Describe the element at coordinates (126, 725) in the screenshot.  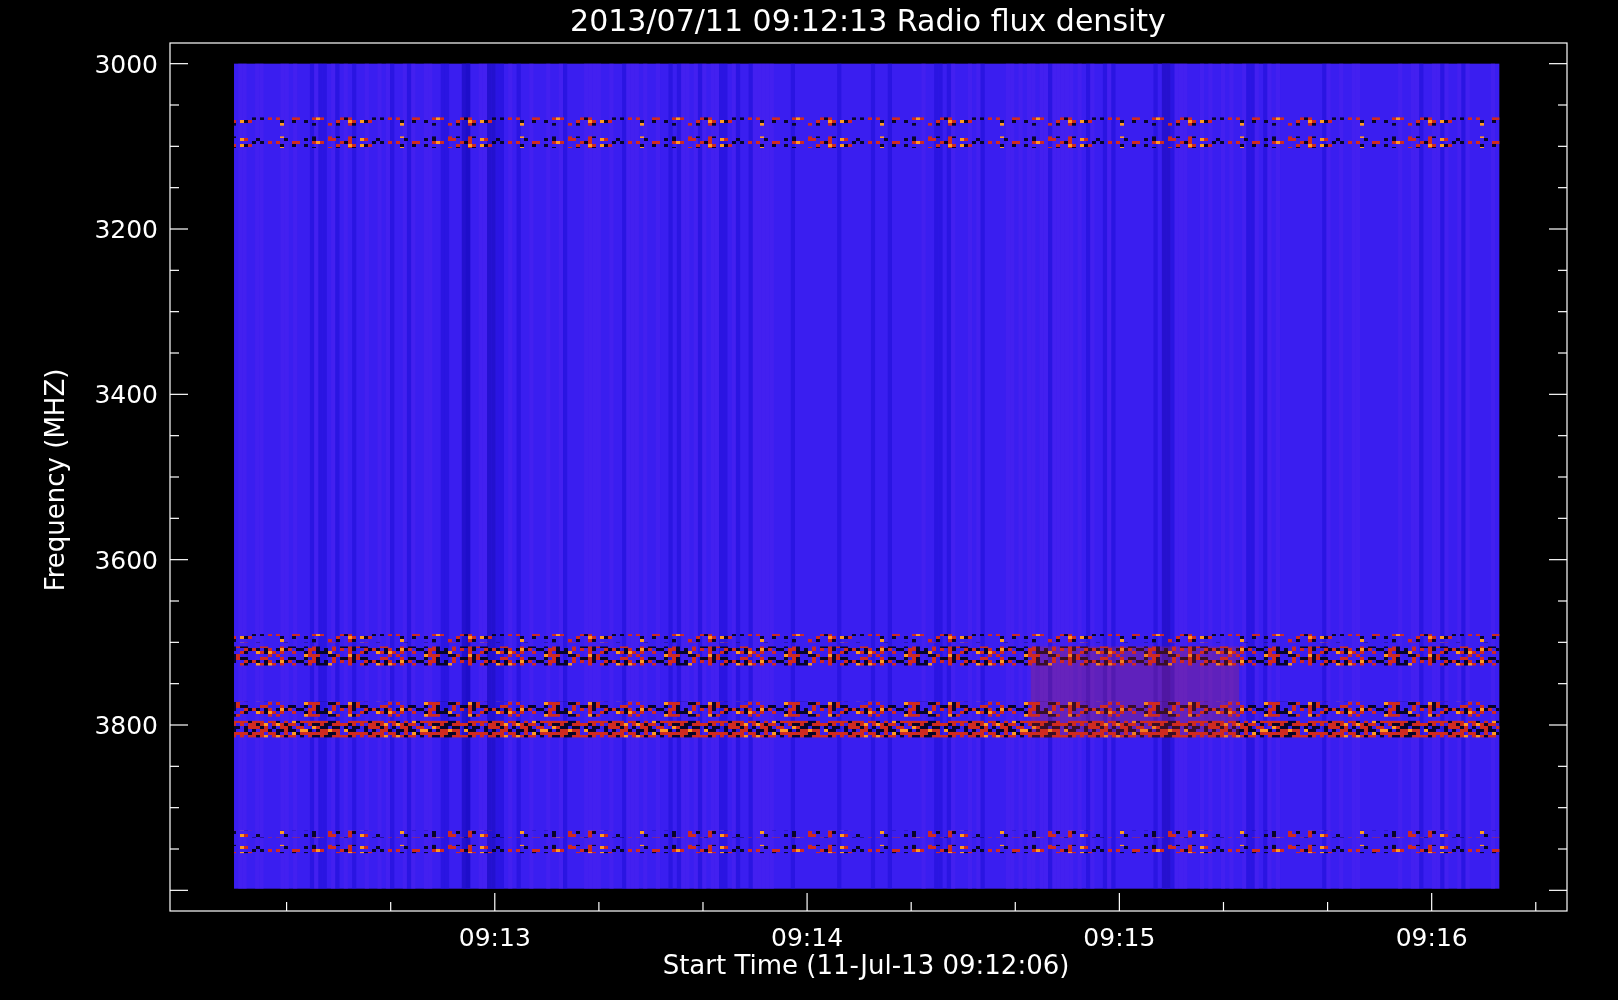
I see `y-tick-label: 3800` at that location.